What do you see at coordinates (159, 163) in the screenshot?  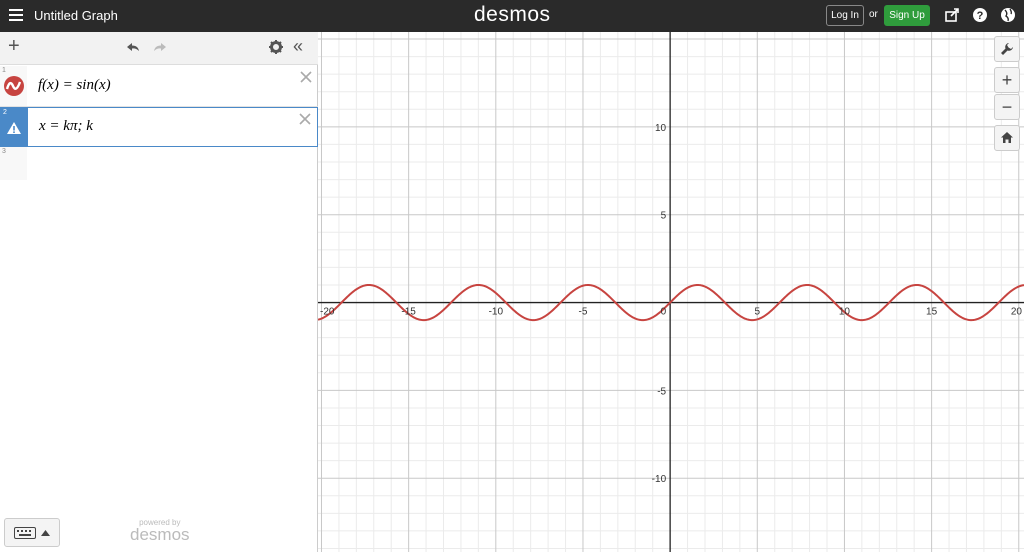 I see `empty-expression-row: 3` at bounding box center [159, 163].